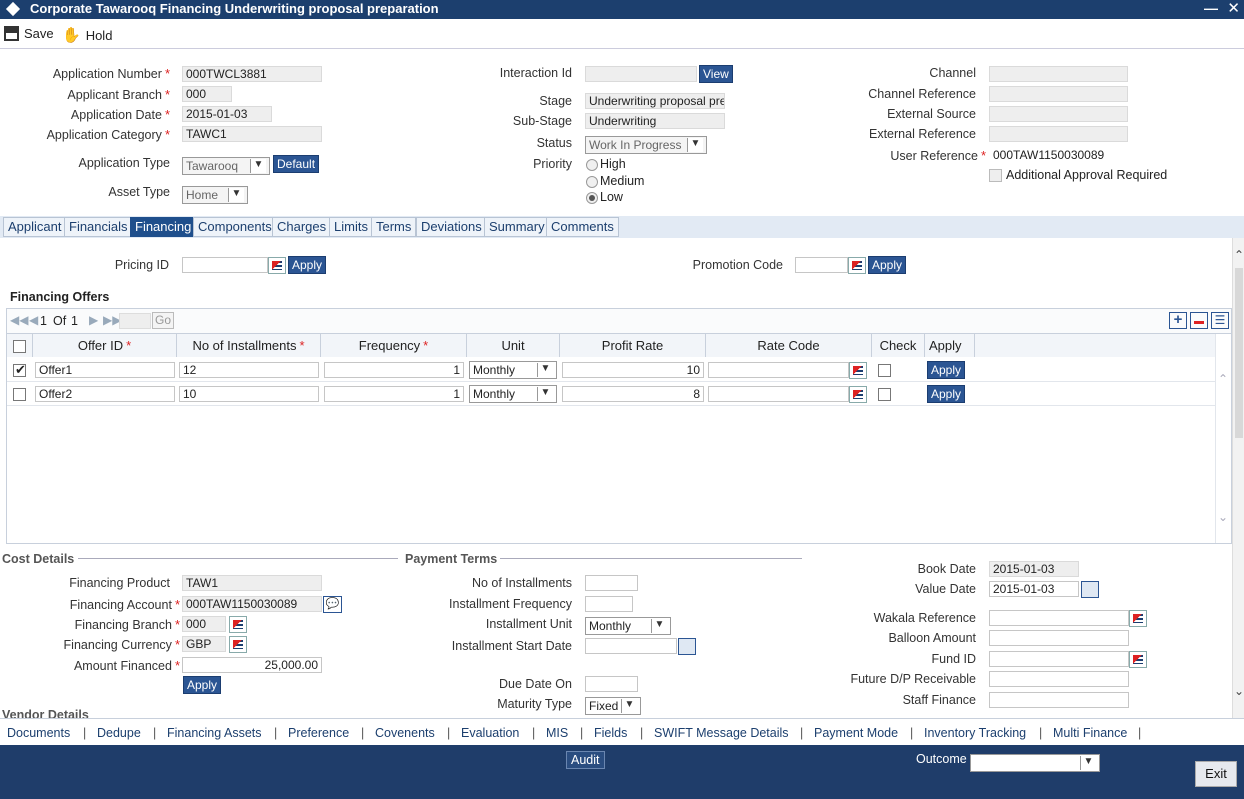 This screenshot has width=1244, height=799. What do you see at coordinates (1048, 155) in the screenshot?
I see `user-reference-field: 000TAW1150030089` at bounding box center [1048, 155].